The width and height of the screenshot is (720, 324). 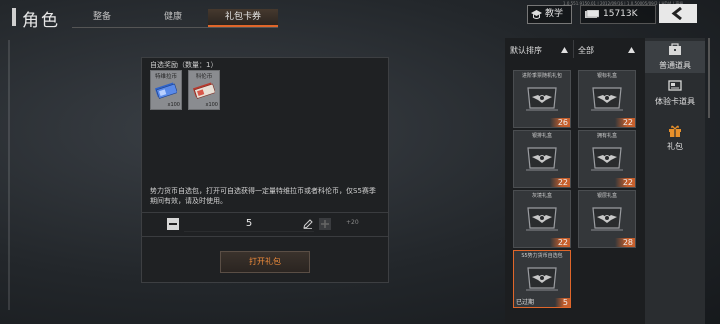 I want to click on category-trial-cards: 体验卡道具, so click(x=675, y=93).